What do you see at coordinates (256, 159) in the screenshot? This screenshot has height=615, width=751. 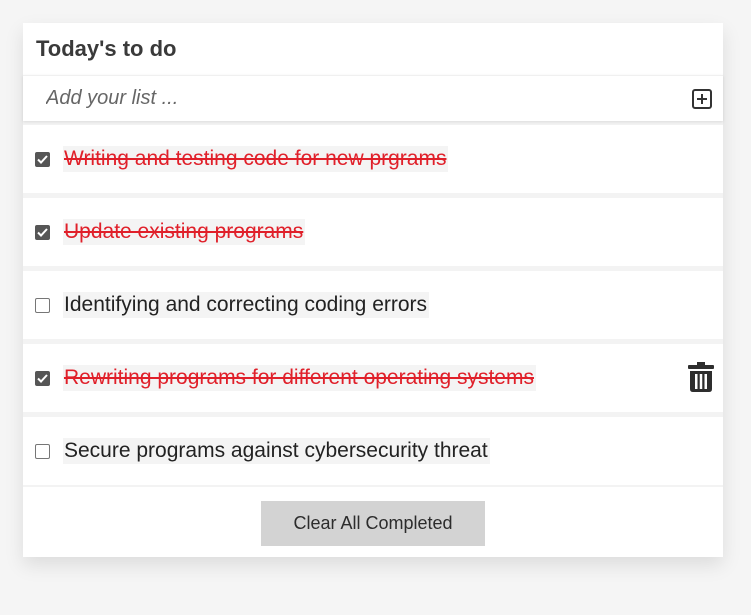 I see `todo-label: Writing and testing code for new prgrams` at bounding box center [256, 159].